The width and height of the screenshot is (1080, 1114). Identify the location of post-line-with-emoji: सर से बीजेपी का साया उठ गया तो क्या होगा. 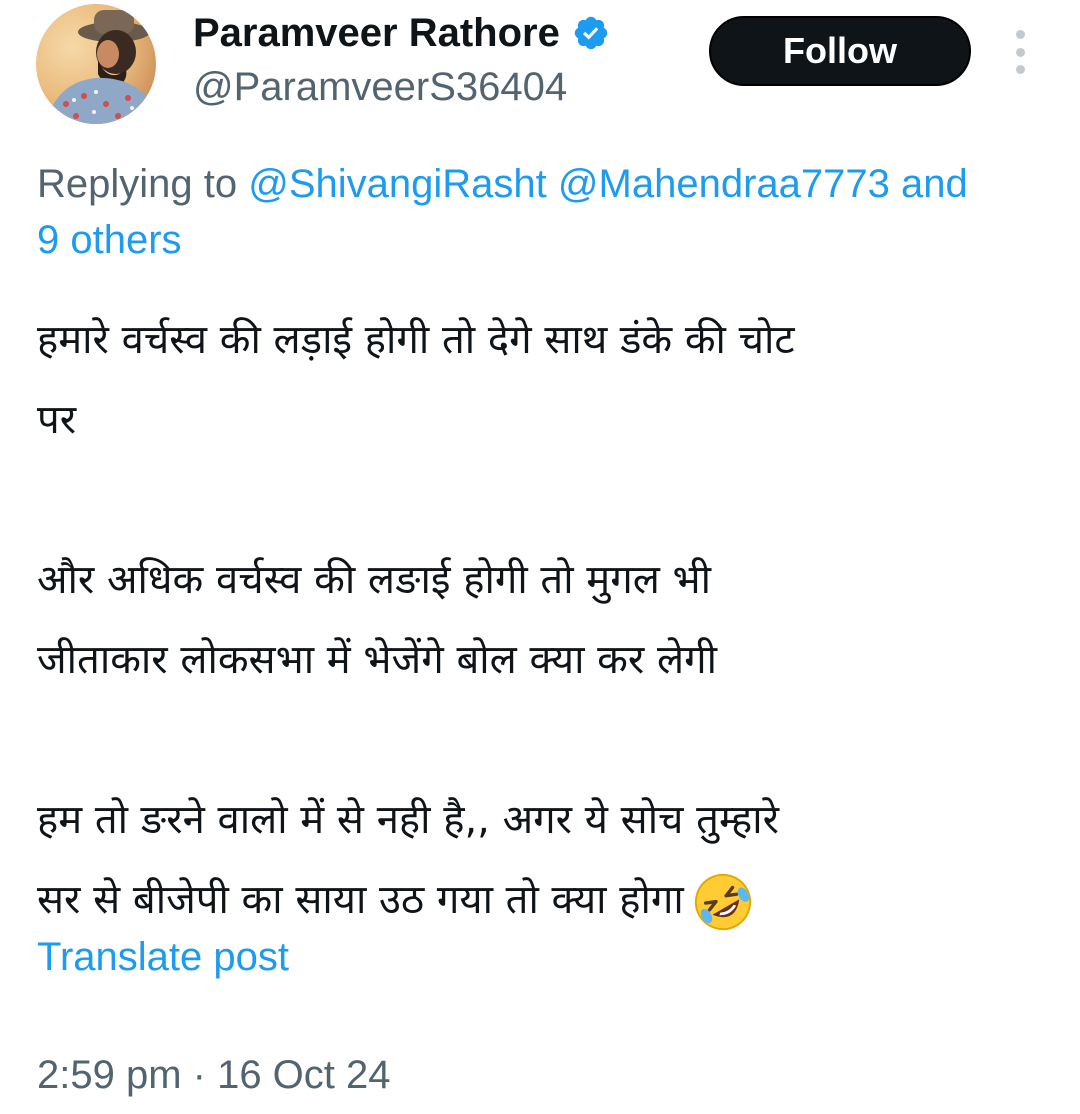
(547, 900).